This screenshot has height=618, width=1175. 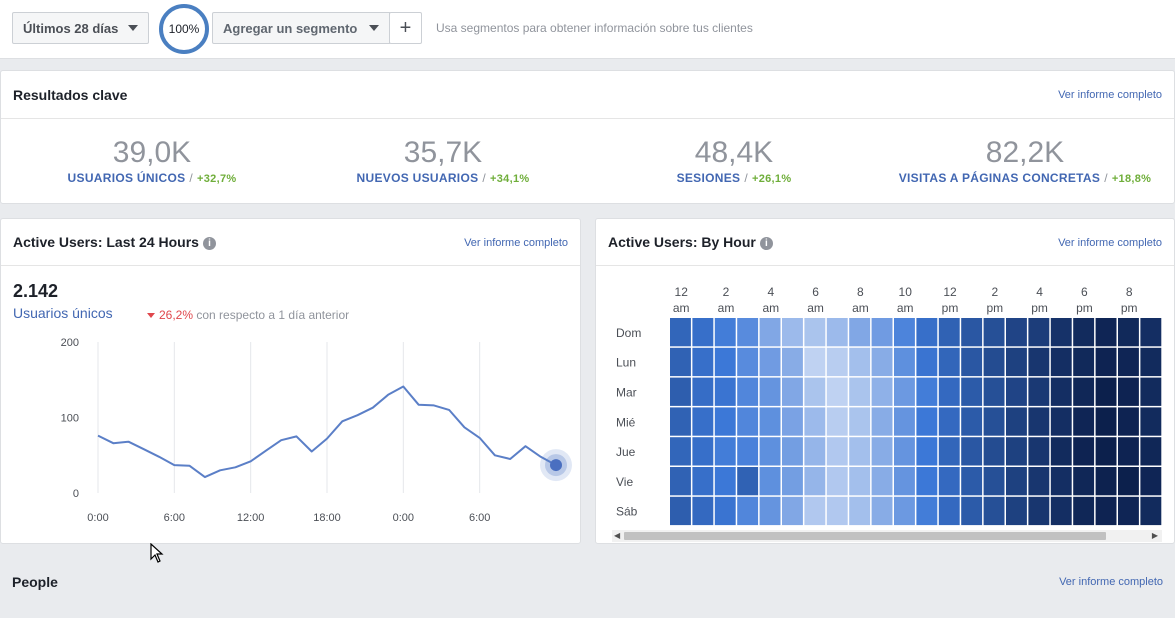 I want to click on heatmap-scrollbar: ◀ ▶, so click(x=887, y=536).